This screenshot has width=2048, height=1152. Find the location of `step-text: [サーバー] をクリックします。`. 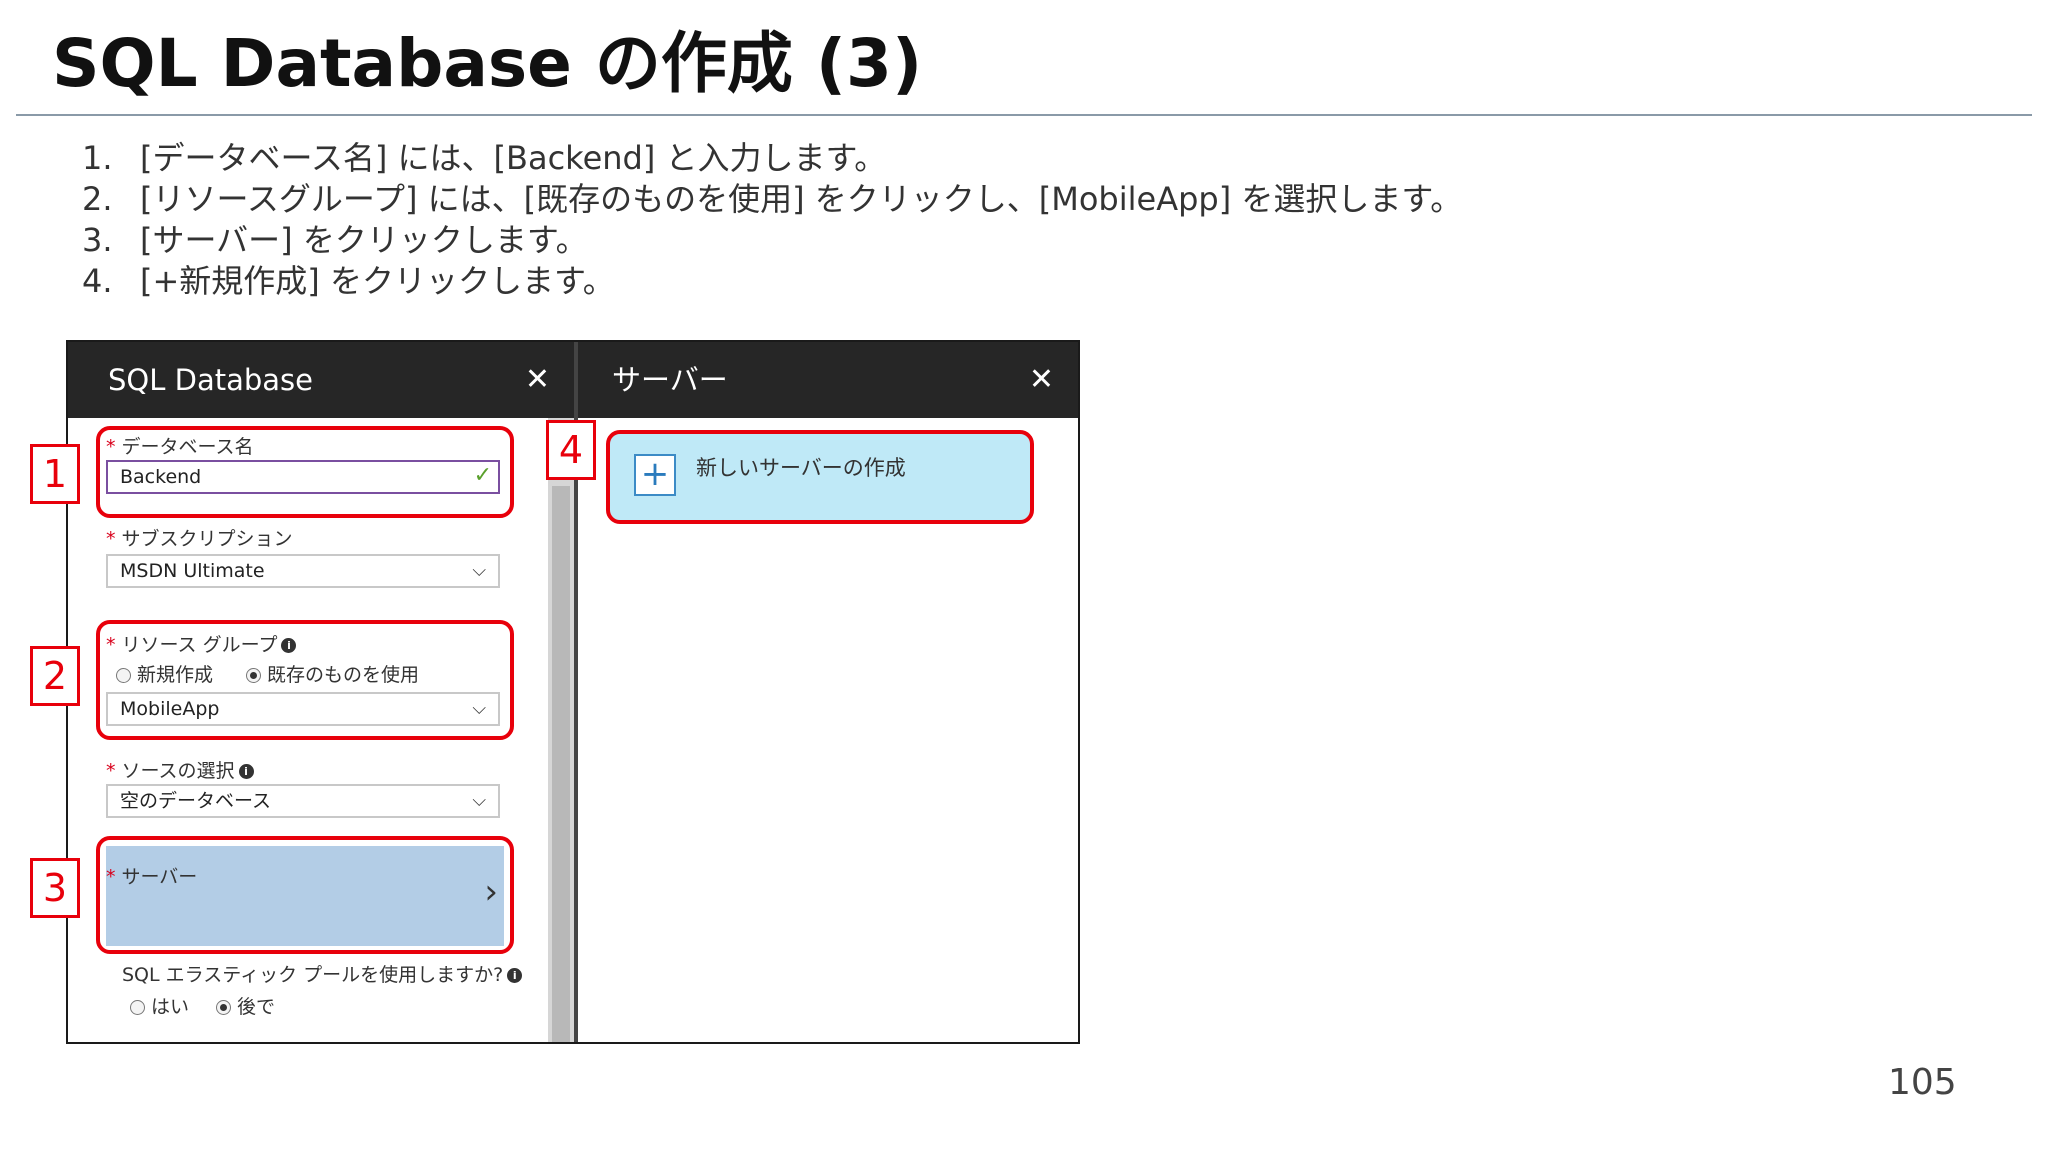

step-text: [サーバー] をクリックします。 is located at coordinates (364, 240).